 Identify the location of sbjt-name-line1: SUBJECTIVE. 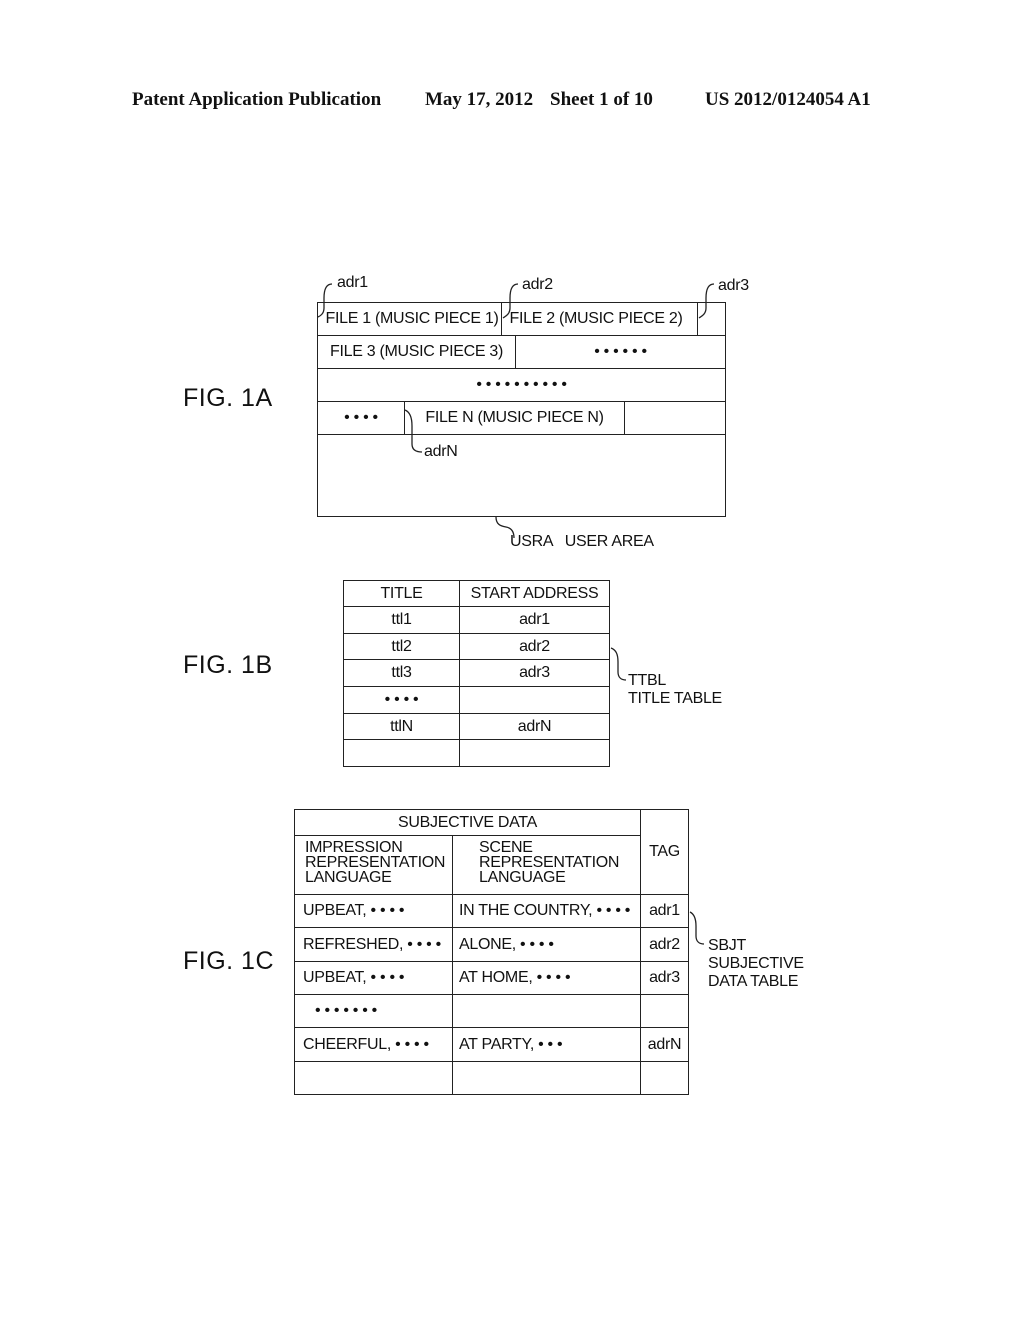
(756, 963).